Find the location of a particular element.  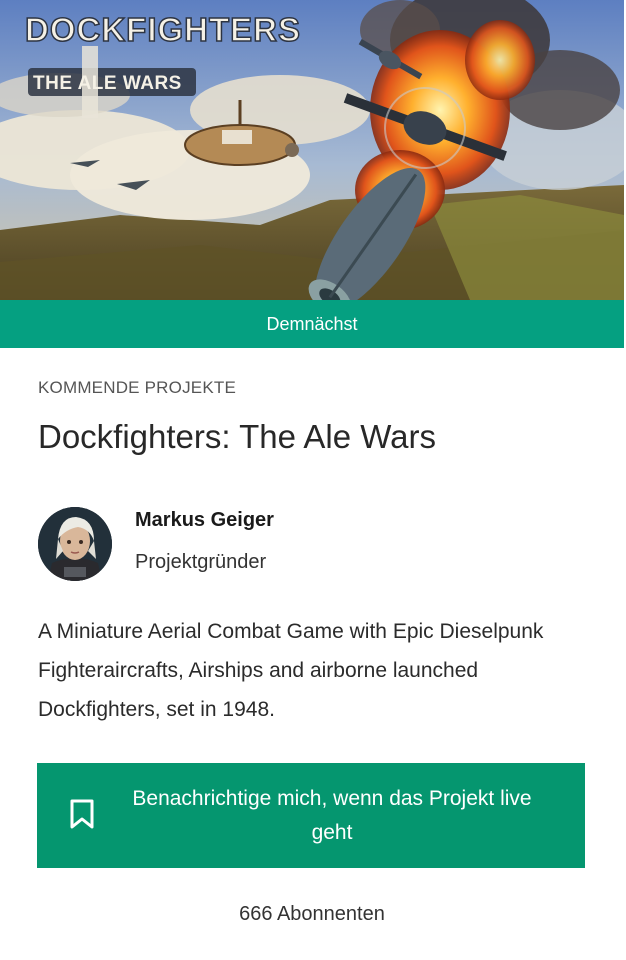

creator-name: Markus Geiger is located at coordinates (204, 520).